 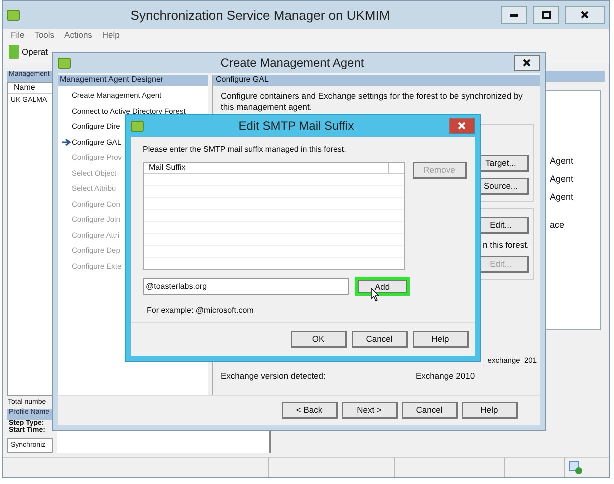 What do you see at coordinates (380, 339) in the screenshot?
I see `dialog-button: Cancel` at bounding box center [380, 339].